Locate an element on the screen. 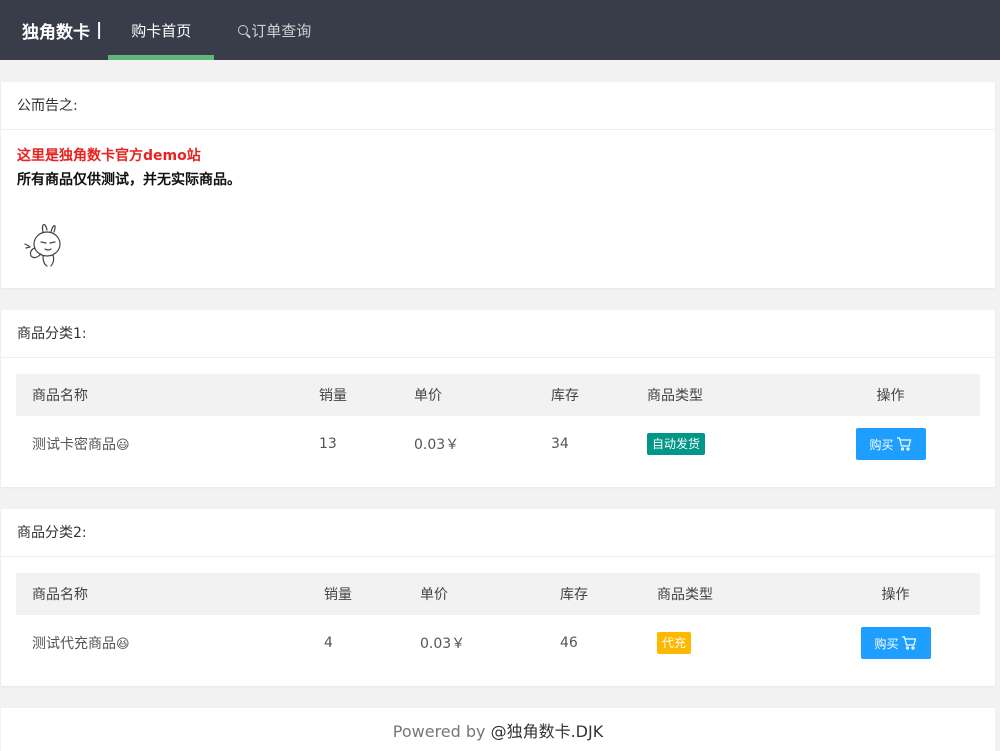 The width and height of the screenshot is (1000, 751). category-title: 商品分类2: is located at coordinates (498, 533).